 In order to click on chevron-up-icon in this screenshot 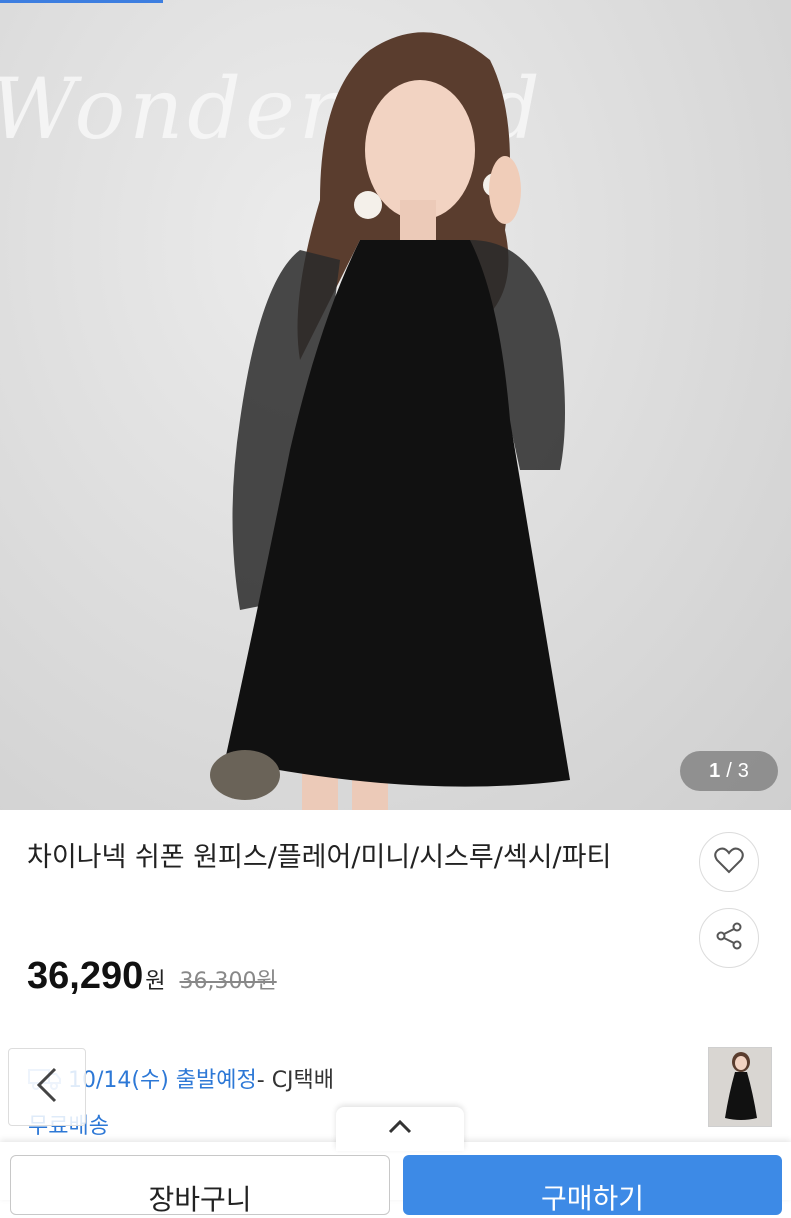, I will do `click(400, 1129)`.